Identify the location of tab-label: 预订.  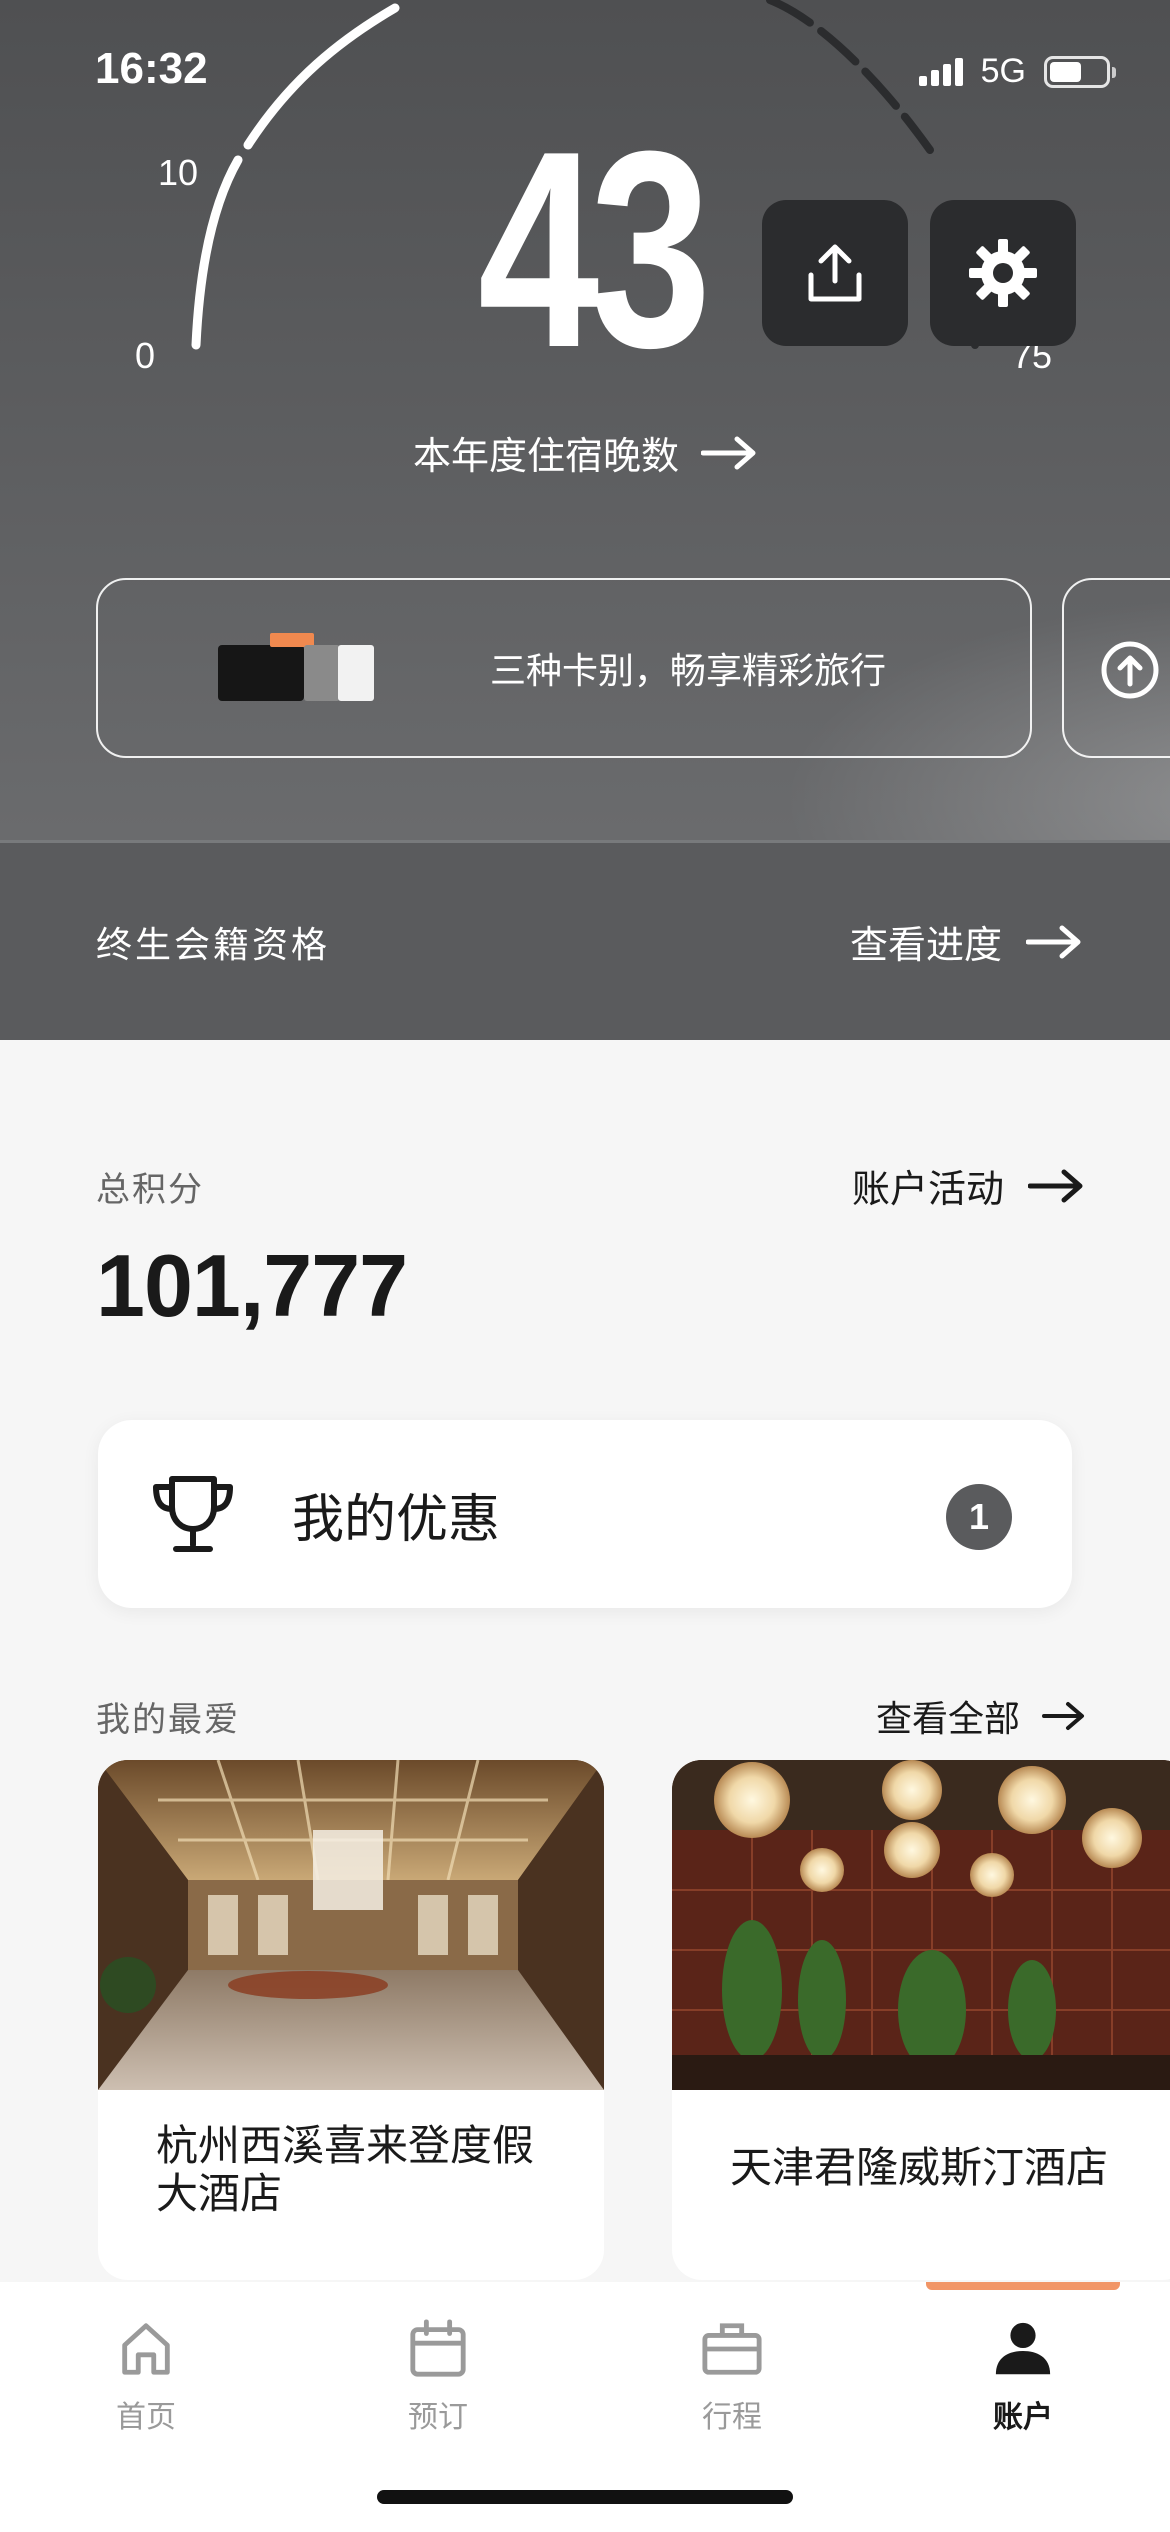
(438, 2417).